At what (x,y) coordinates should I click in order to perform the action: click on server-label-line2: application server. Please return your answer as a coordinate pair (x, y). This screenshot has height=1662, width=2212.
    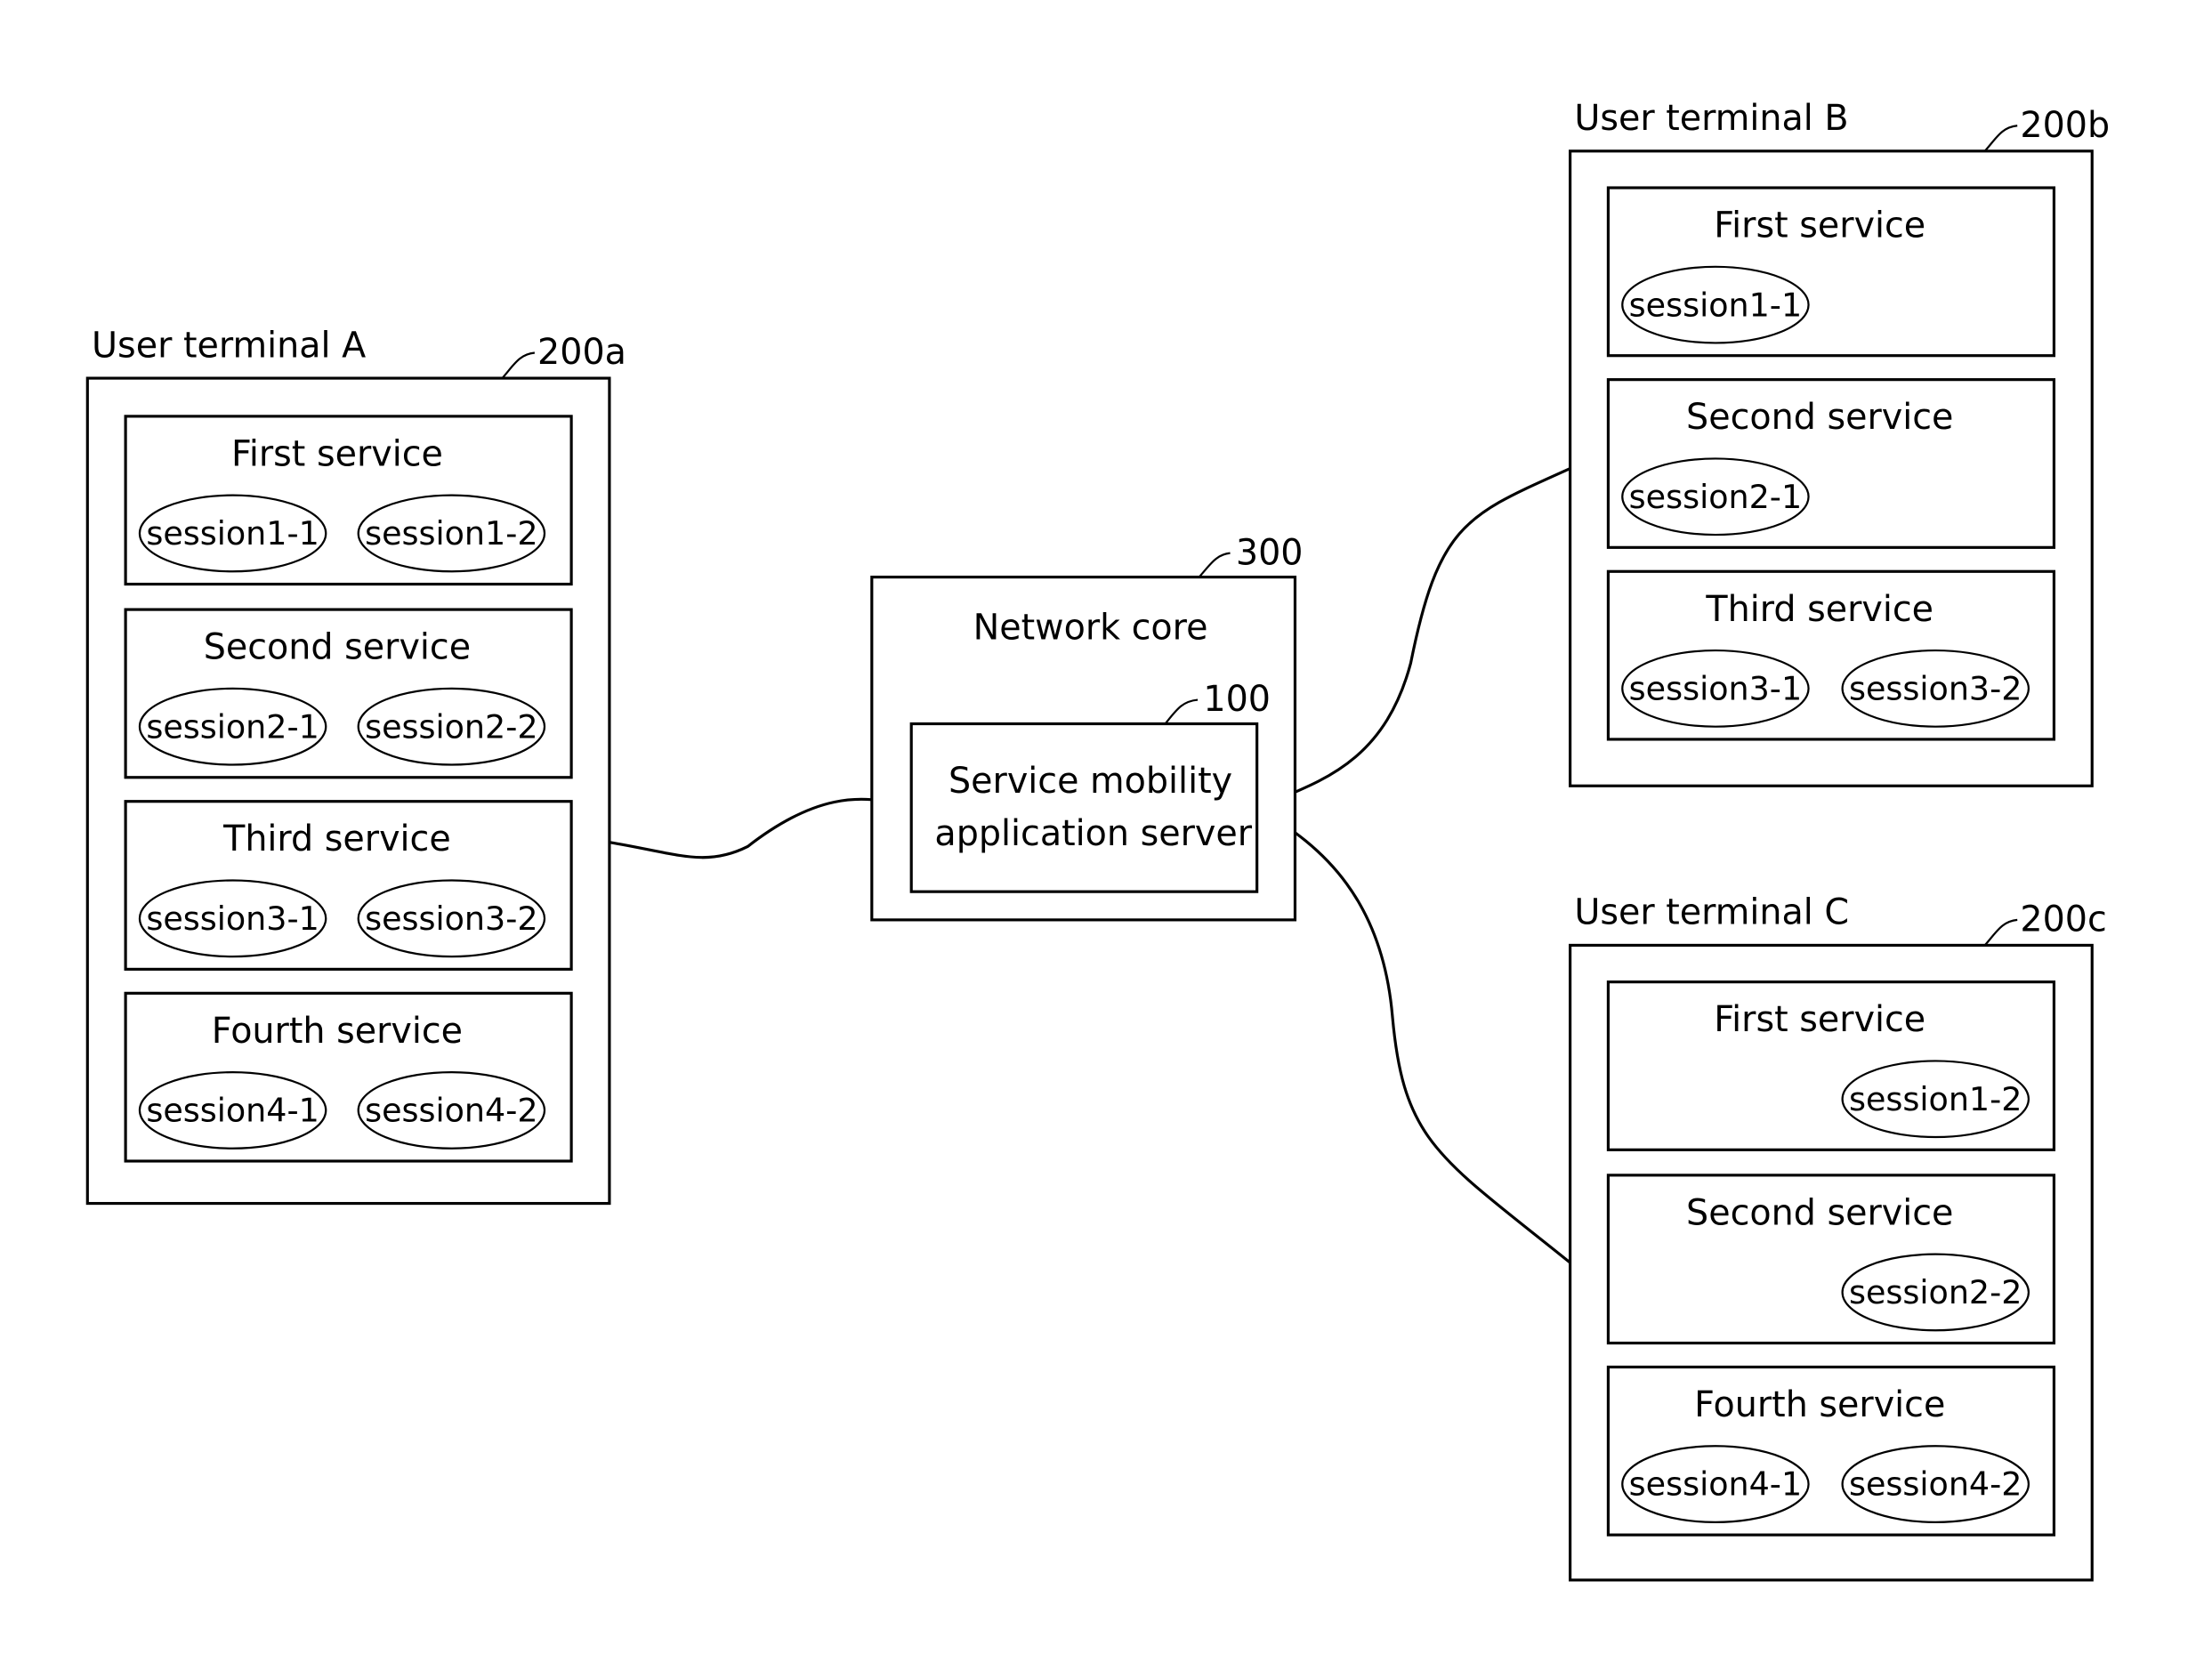
    Looking at the image, I should click on (1093, 833).